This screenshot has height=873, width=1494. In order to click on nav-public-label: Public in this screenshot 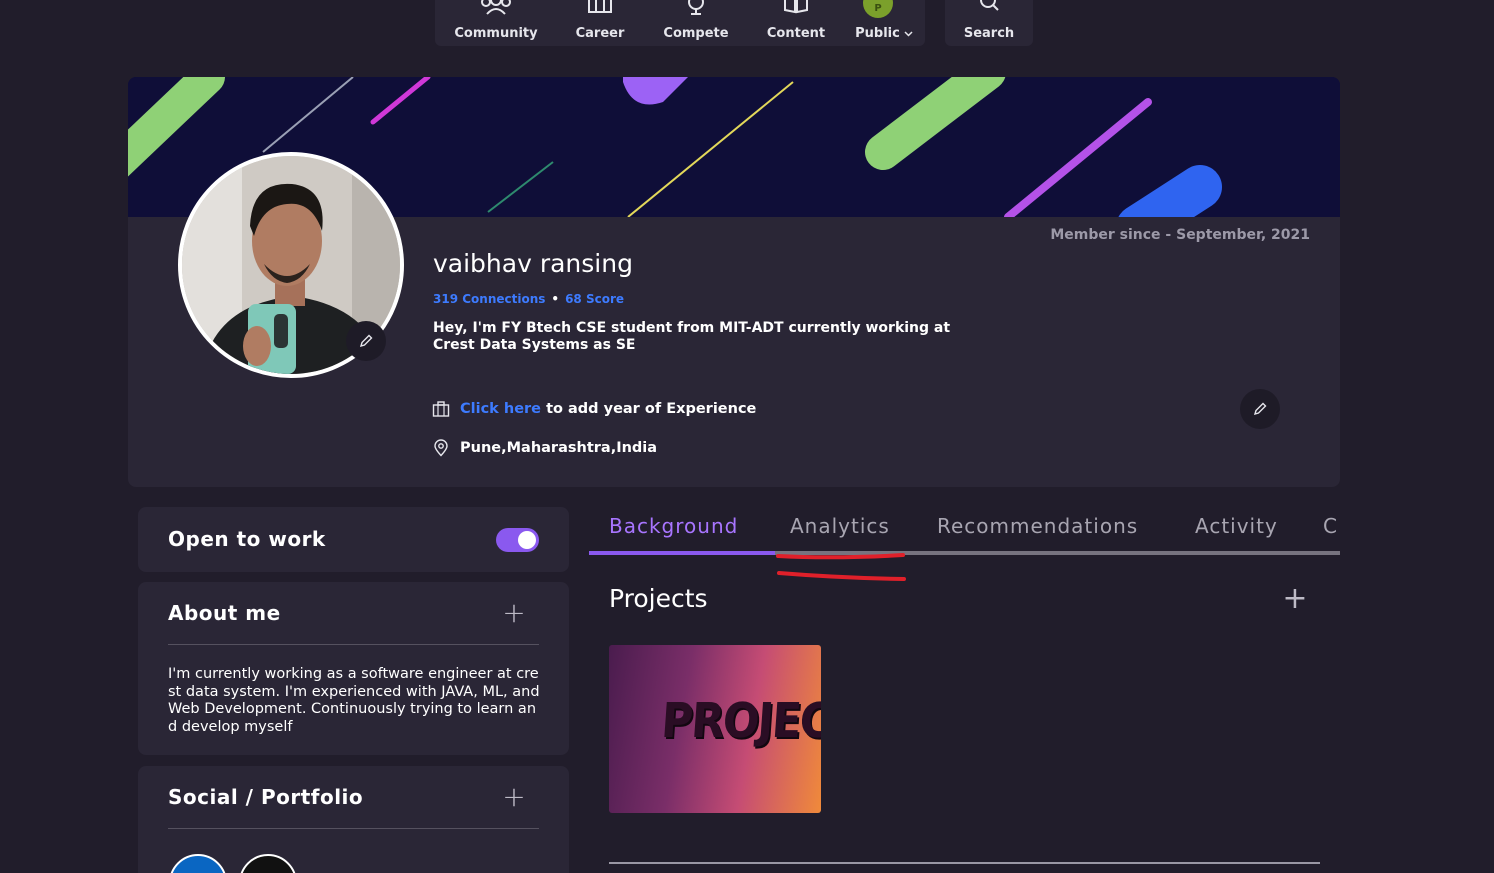, I will do `click(877, 33)`.